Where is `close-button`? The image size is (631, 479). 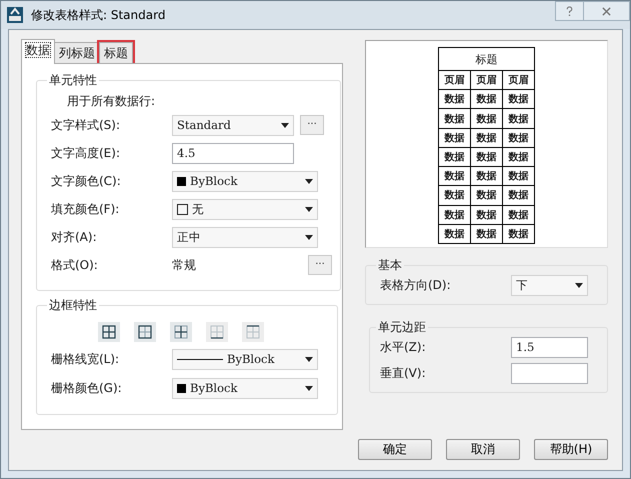
close-button is located at coordinates (607, 11).